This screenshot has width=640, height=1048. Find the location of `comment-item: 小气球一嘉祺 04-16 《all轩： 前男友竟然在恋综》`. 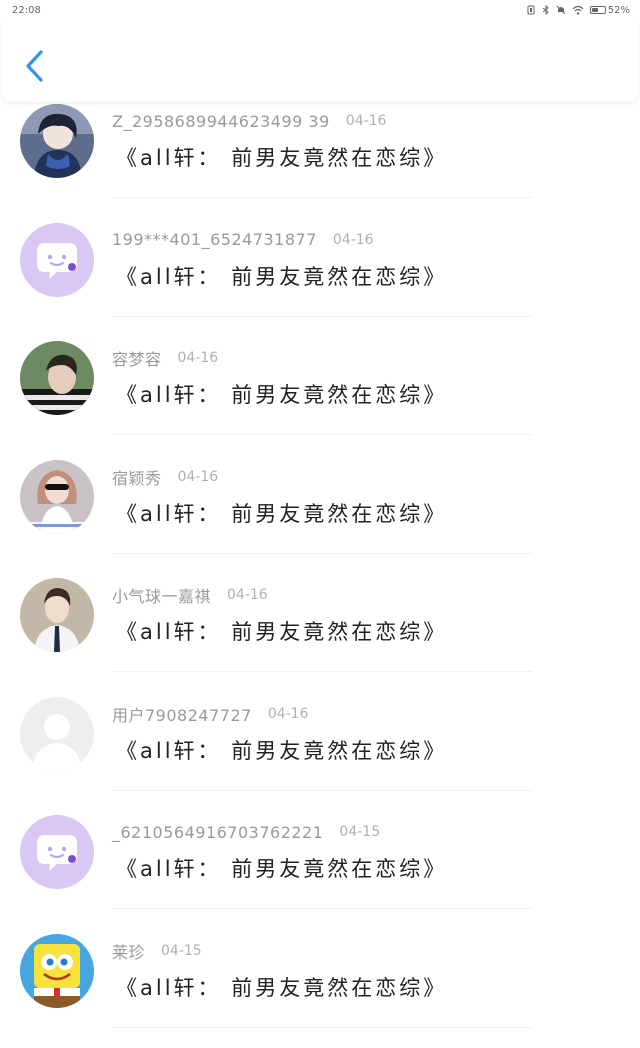

comment-item: 小气球一嘉祺 04-16 《all轩： 前男友竟然在恋综》 is located at coordinates (320, 633).